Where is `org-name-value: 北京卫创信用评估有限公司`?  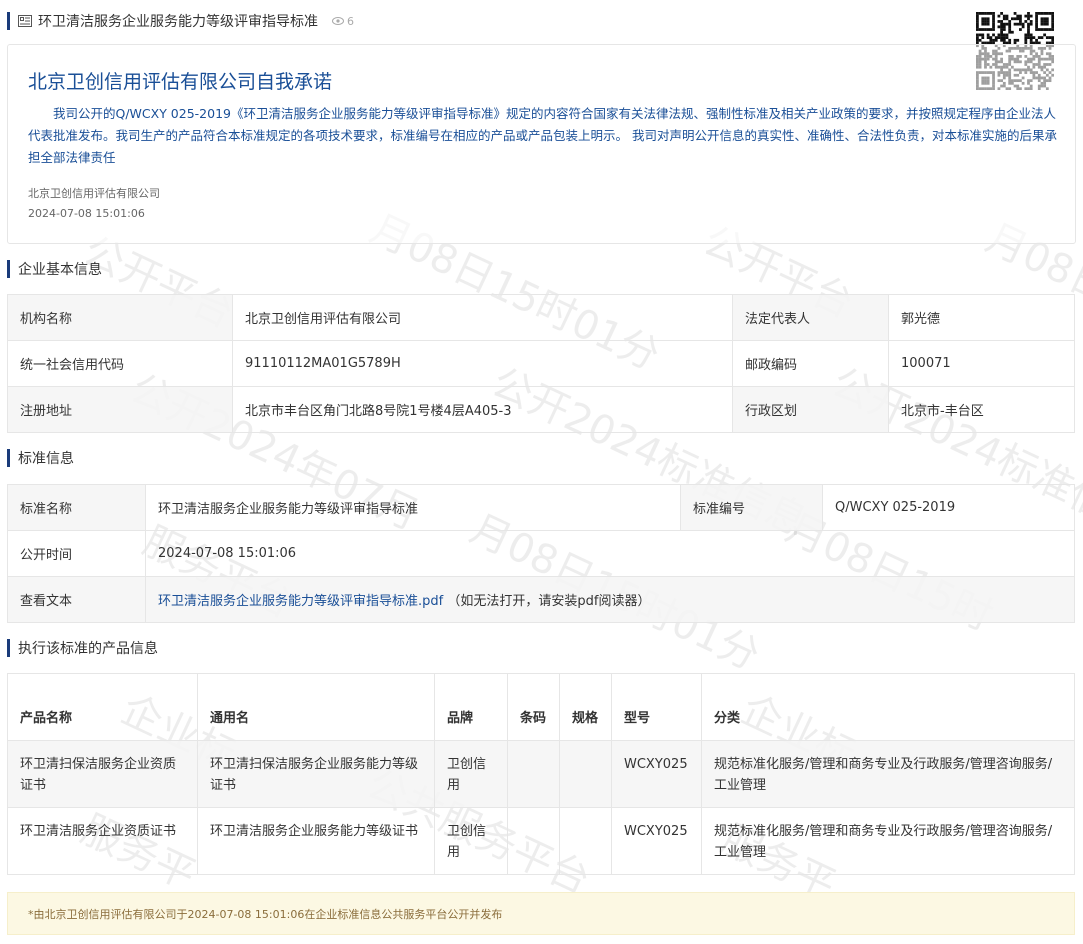 org-name-value: 北京卫创信用评估有限公司 is located at coordinates (482, 317).